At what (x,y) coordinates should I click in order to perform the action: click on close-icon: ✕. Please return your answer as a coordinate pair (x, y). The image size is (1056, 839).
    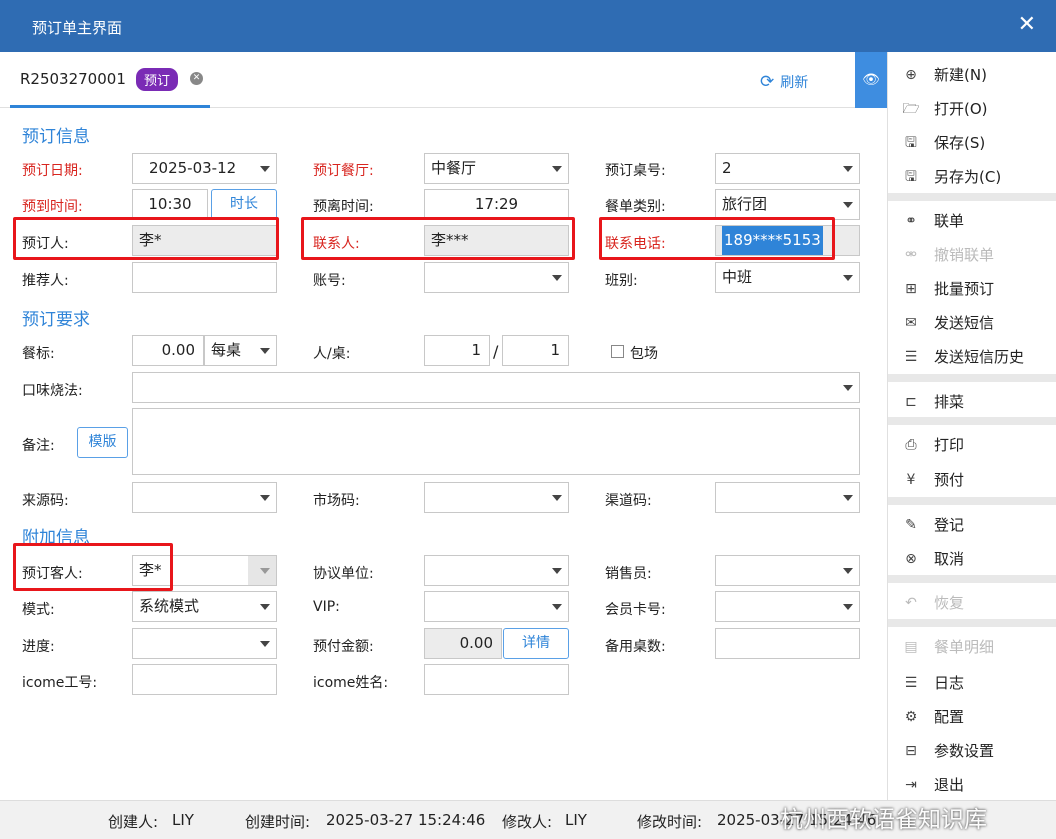
    Looking at the image, I should click on (1027, 24).